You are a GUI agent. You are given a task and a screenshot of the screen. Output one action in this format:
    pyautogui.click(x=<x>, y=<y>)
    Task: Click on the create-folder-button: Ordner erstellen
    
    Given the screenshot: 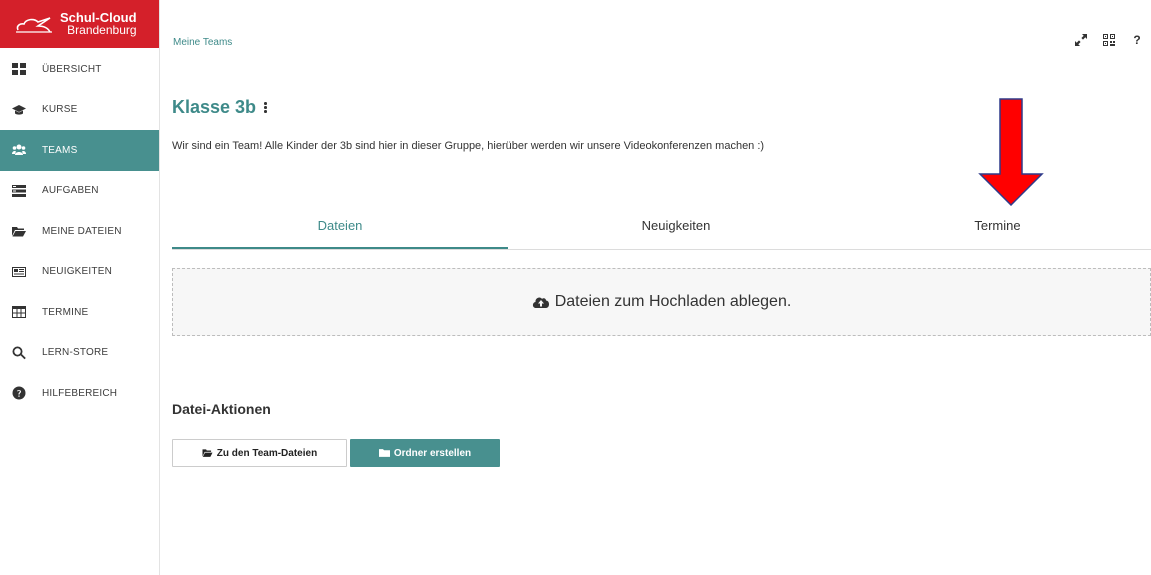 What is the action you would take?
    pyautogui.click(x=425, y=453)
    